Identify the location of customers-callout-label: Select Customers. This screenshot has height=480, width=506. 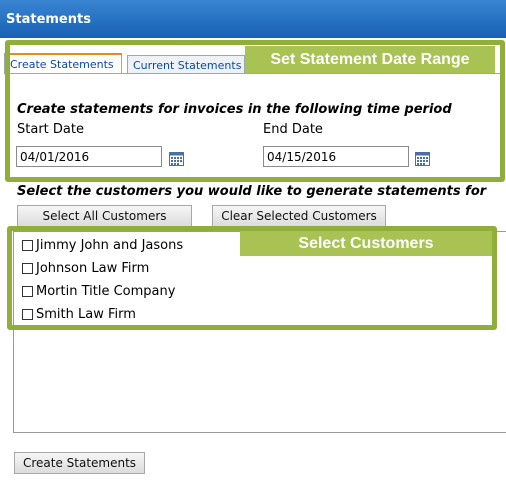
(366, 243).